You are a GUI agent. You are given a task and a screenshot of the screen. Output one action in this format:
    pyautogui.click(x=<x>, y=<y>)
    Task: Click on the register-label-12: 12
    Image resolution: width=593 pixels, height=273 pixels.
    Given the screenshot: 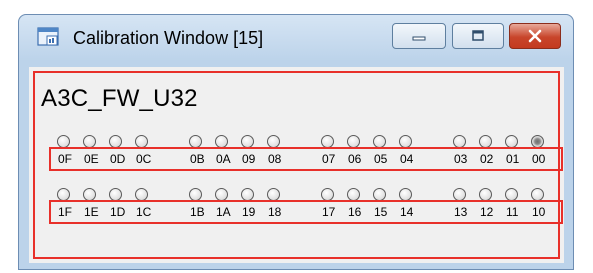 What is the action you would take?
    pyautogui.click(x=487, y=212)
    